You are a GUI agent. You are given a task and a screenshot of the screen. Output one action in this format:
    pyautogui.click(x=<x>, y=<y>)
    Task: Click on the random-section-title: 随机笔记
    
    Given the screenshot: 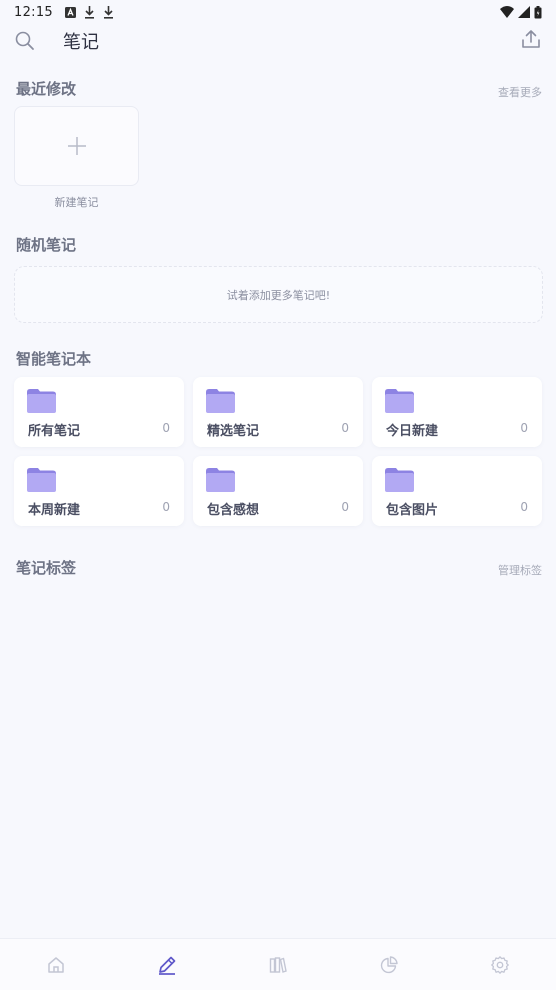 What is the action you would take?
    pyautogui.click(x=46, y=245)
    